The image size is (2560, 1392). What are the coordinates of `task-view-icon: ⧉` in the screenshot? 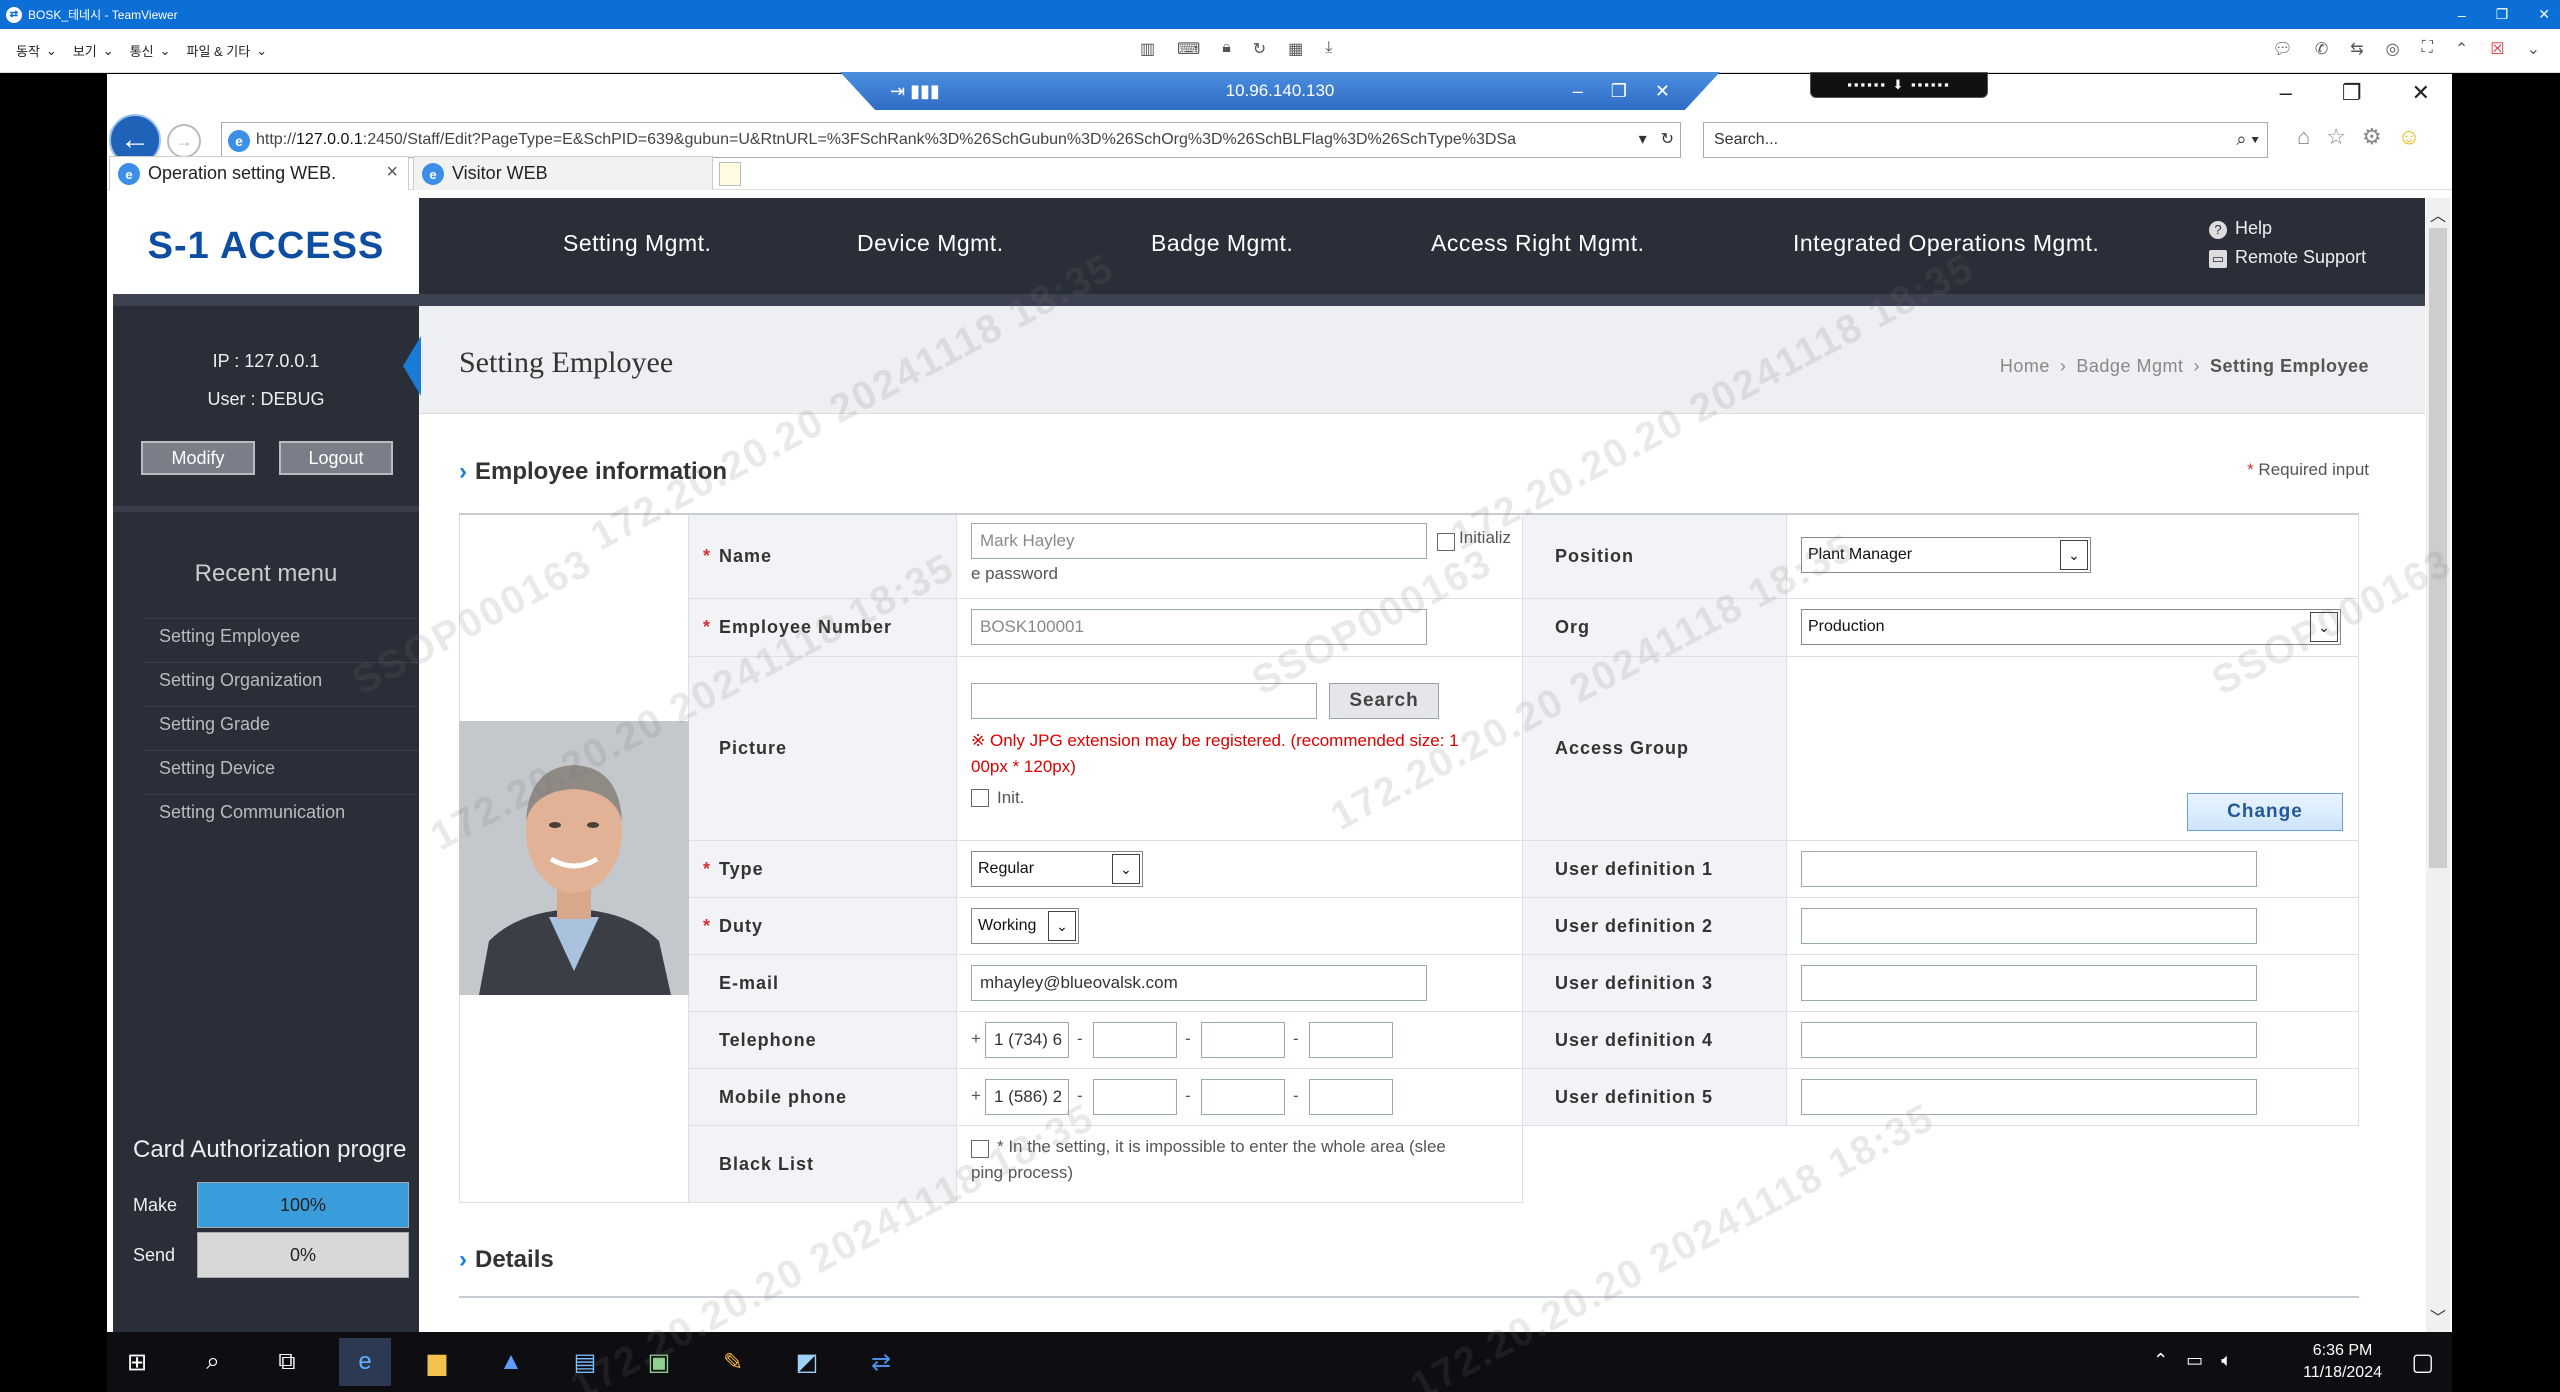 It's located at (287, 1362).